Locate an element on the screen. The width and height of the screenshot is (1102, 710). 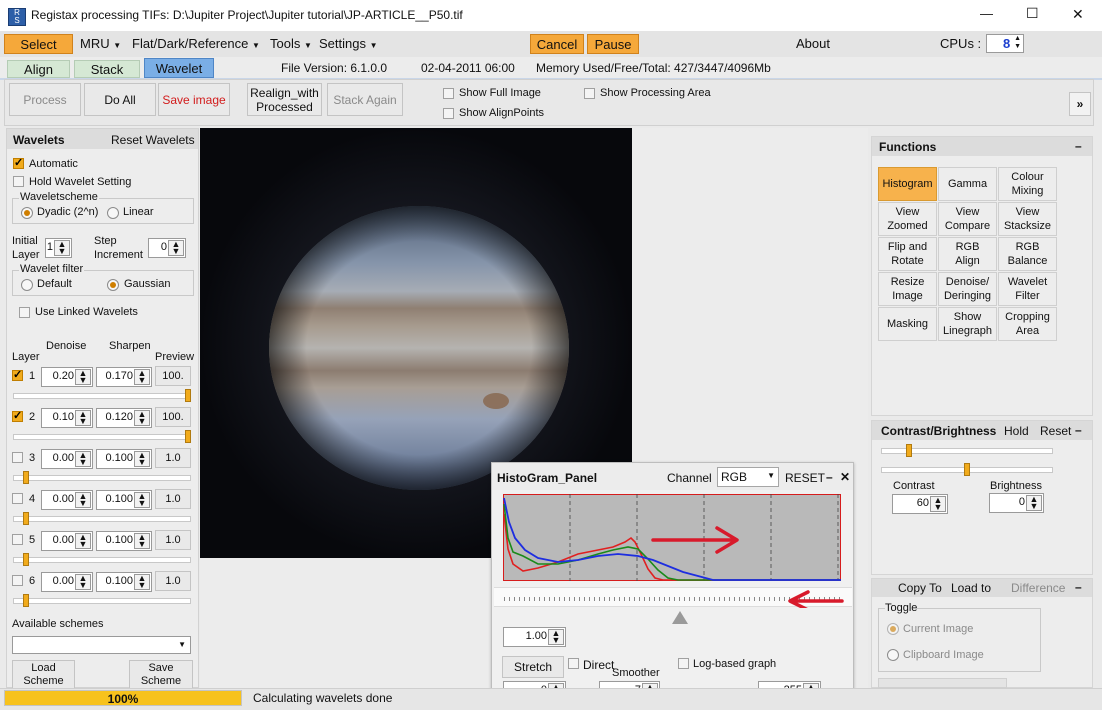
linear-radio is located at coordinates (113, 213).